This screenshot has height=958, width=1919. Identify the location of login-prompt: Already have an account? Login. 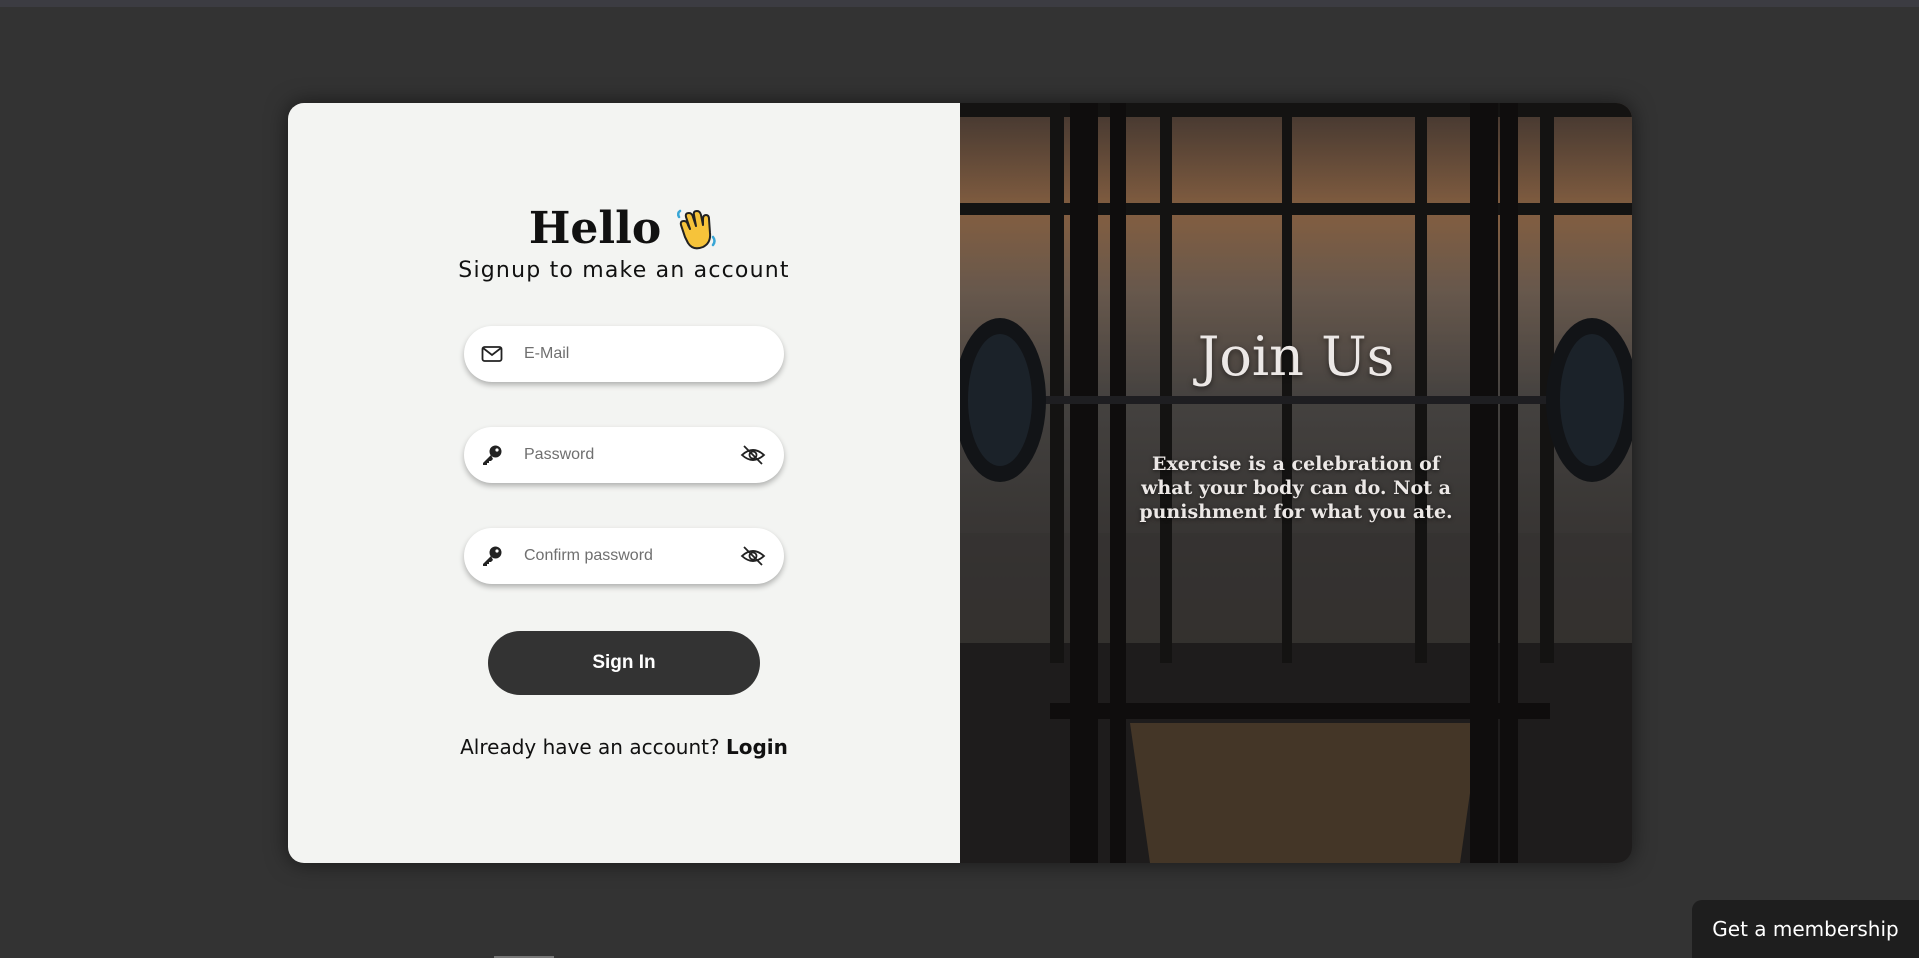
(624, 747).